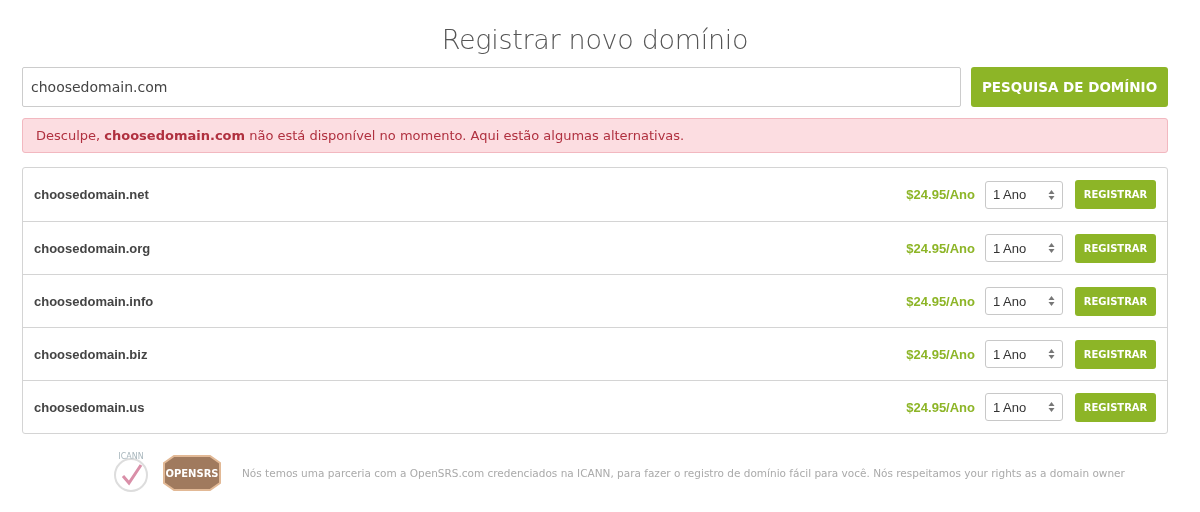 This screenshot has width=1200, height=512. Describe the element at coordinates (491, 87) in the screenshot. I see `domain-search-field: choosedomain.com` at that location.